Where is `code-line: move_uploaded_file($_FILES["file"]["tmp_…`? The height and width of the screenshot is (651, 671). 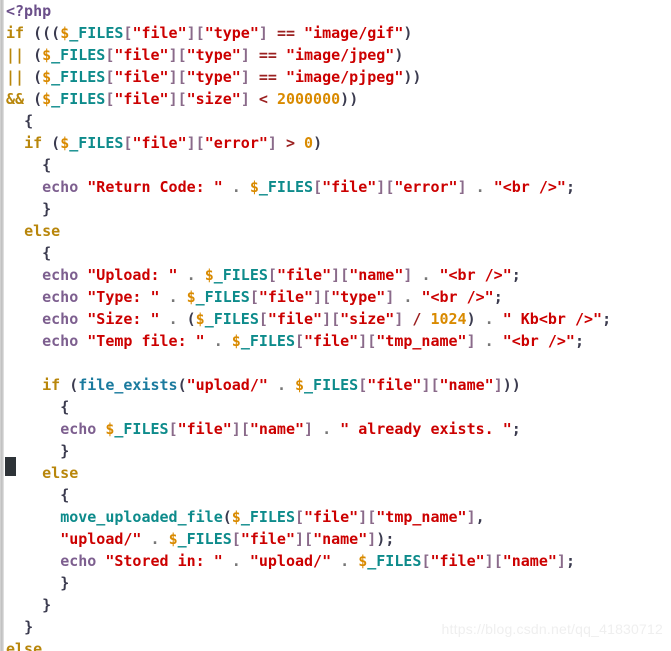
code-line: move_uploaded_file($_FILES["file"]["tmp_… is located at coordinates (338, 517).